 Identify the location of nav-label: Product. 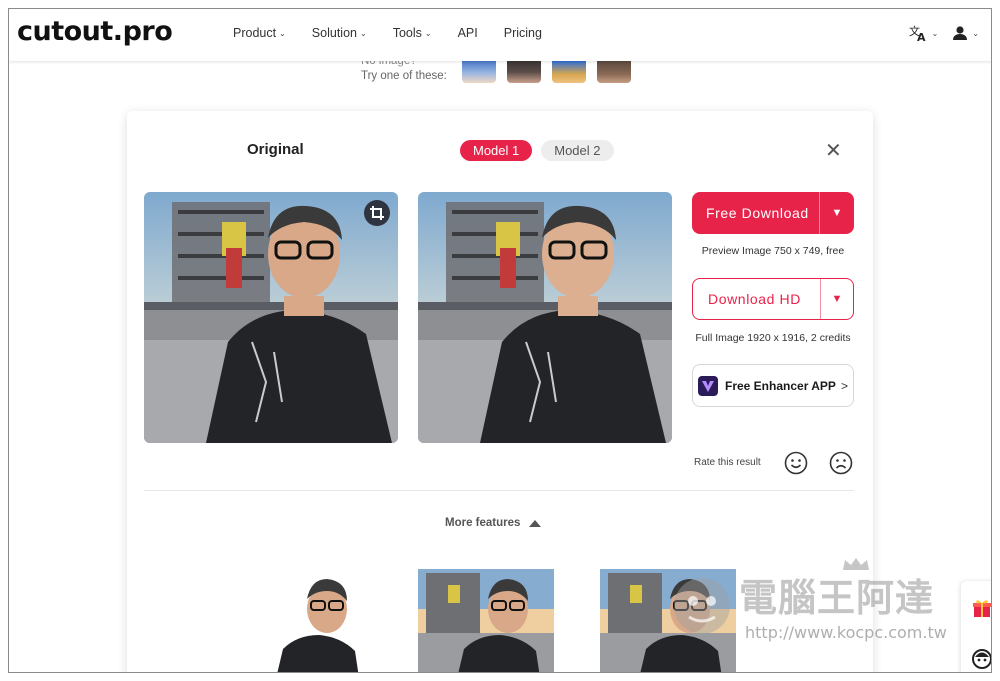
(255, 33).